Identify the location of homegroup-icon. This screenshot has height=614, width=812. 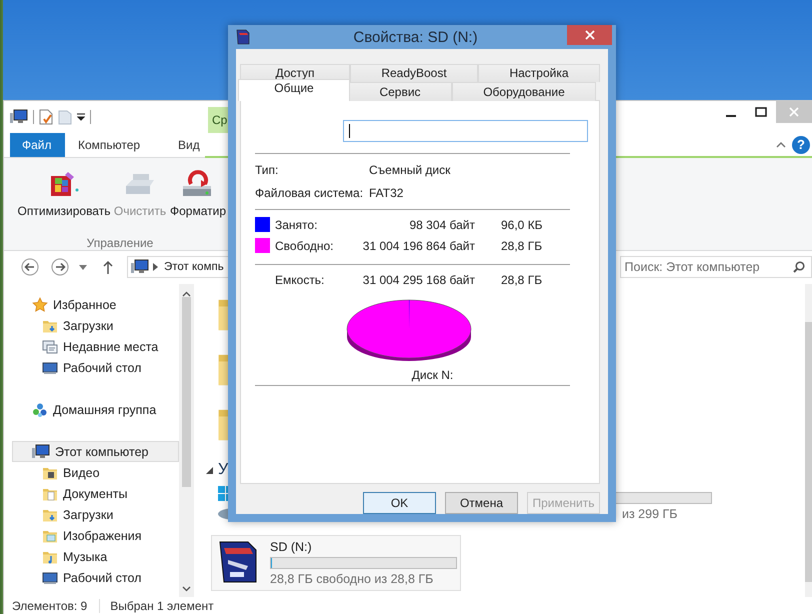
(40, 410).